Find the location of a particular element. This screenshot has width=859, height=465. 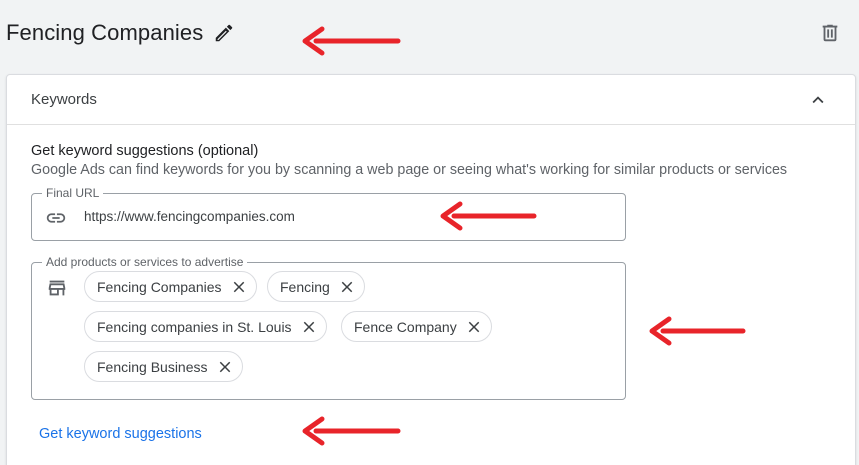

product-chip: Fence Company is located at coordinates (416, 326).